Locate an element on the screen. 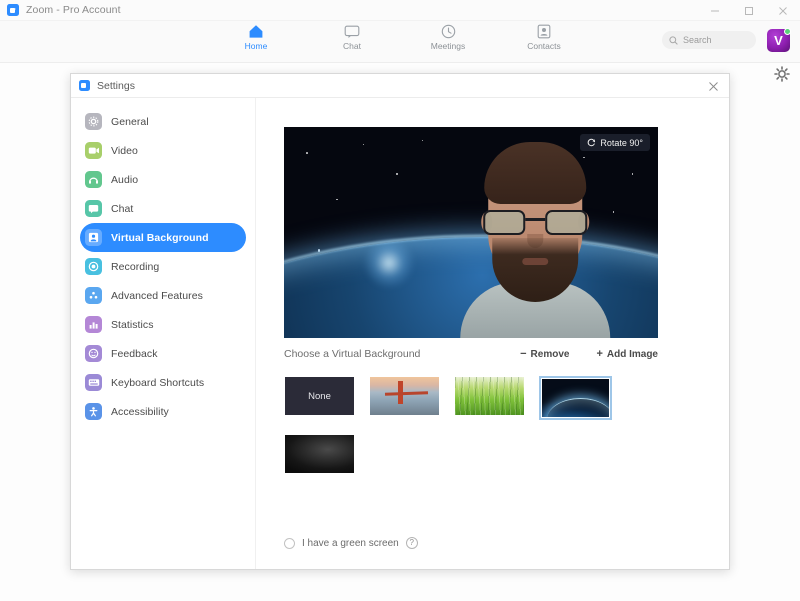 The width and height of the screenshot is (800, 601). chooser-label: Choose a Virtual Background is located at coordinates (352, 354).